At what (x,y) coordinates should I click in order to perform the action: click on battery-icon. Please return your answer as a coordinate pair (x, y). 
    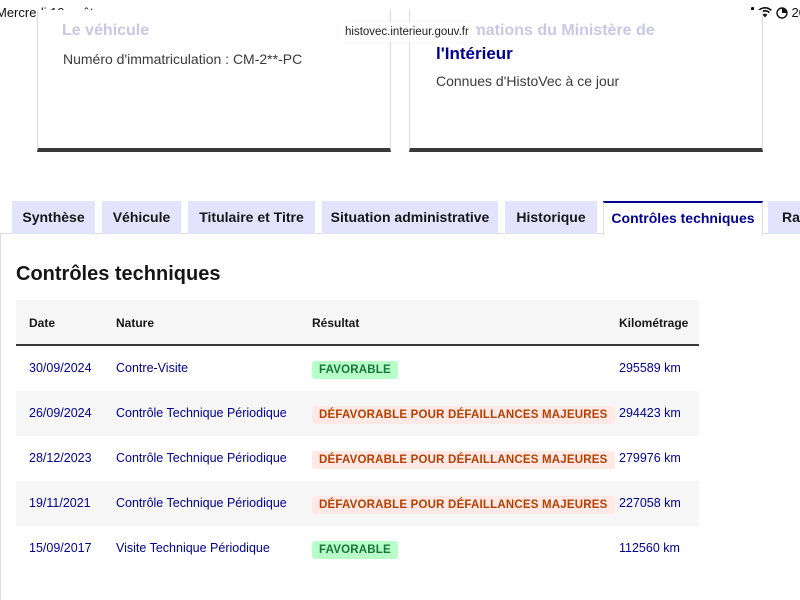
    Looking at the image, I should click on (781, 12).